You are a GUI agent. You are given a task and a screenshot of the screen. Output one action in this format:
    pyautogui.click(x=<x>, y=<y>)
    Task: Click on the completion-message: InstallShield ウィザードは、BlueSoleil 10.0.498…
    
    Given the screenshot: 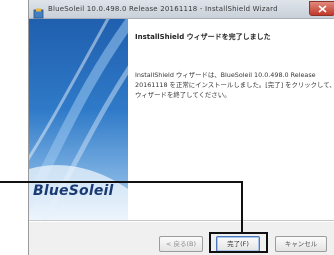 What is the action you would take?
    pyautogui.click(x=234, y=85)
    